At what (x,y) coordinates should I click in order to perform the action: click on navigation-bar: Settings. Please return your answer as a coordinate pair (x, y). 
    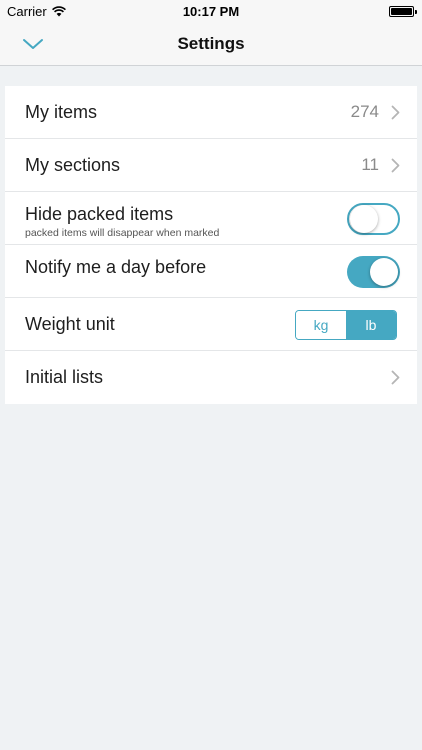
    Looking at the image, I should click on (211, 44).